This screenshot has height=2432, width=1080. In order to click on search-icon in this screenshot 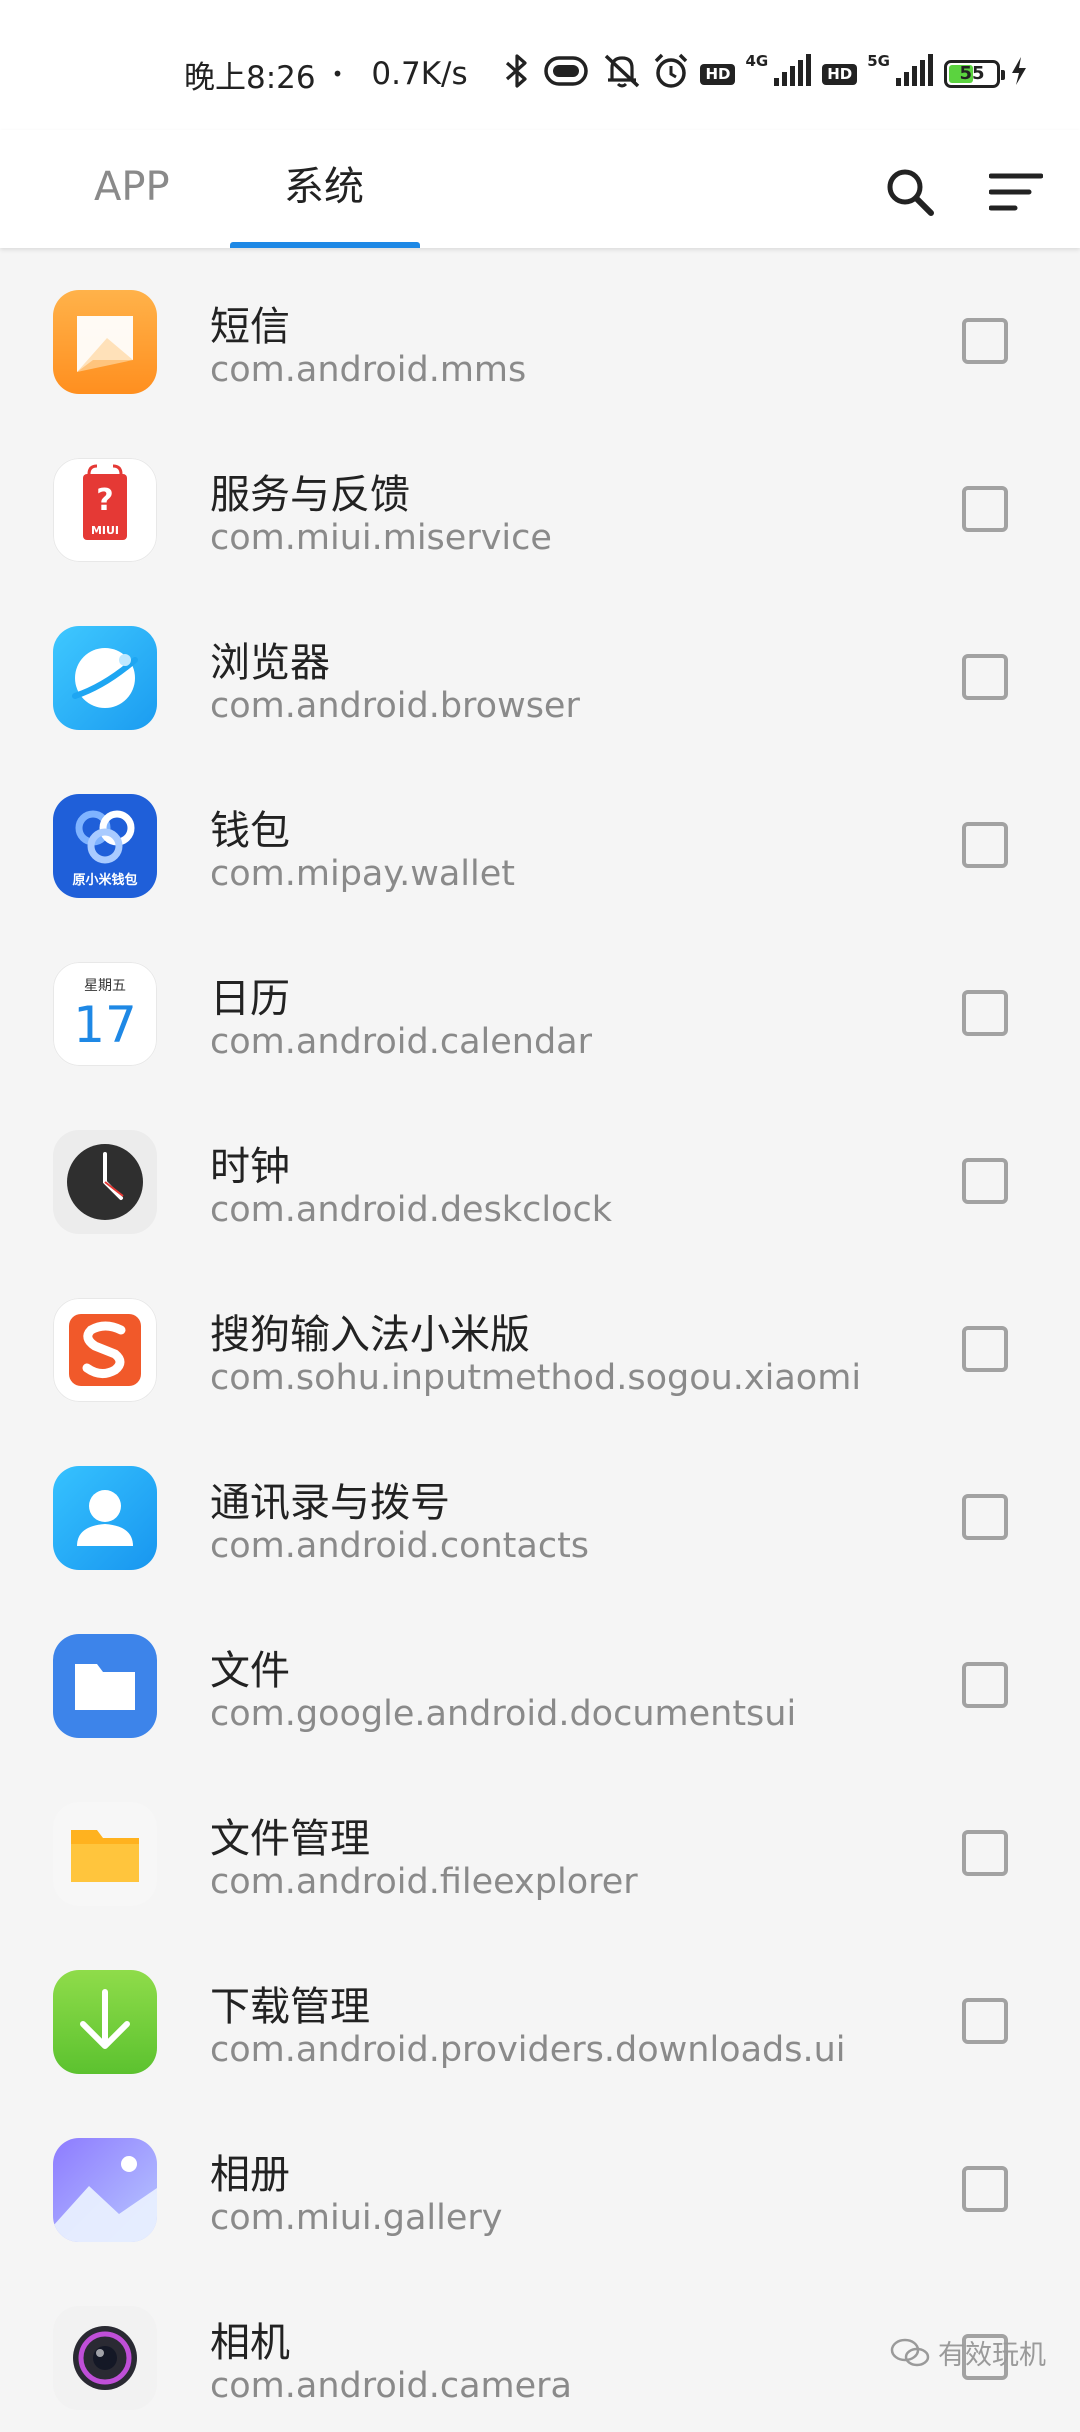, I will do `click(910, 192)`.